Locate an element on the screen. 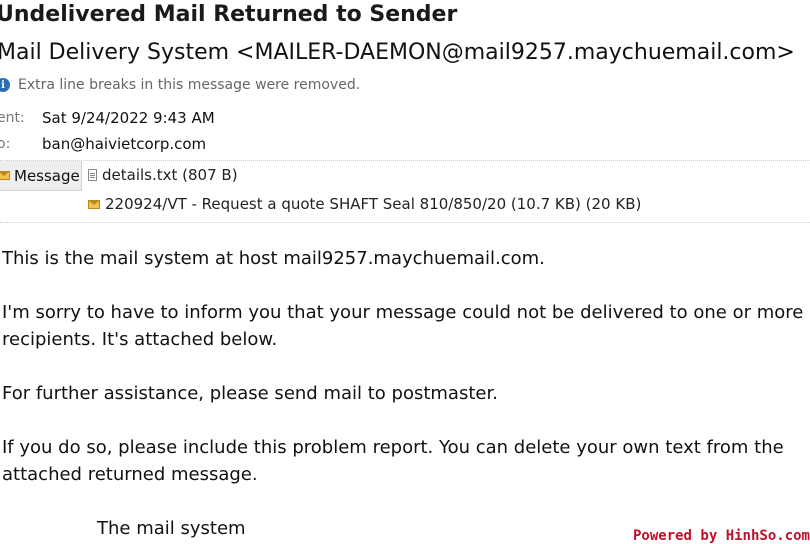 Image resolution: width=810 pixels, height=544 pixels. body-paragraph: recipients. It's attached below. is located at coordinates (140, 339).